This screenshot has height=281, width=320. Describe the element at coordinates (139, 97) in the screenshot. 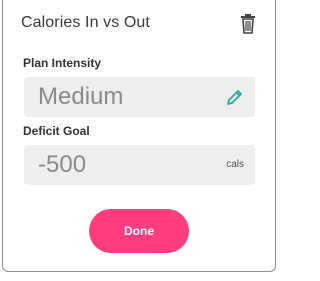

I see `plan-intensity-field: Medium` at that location.